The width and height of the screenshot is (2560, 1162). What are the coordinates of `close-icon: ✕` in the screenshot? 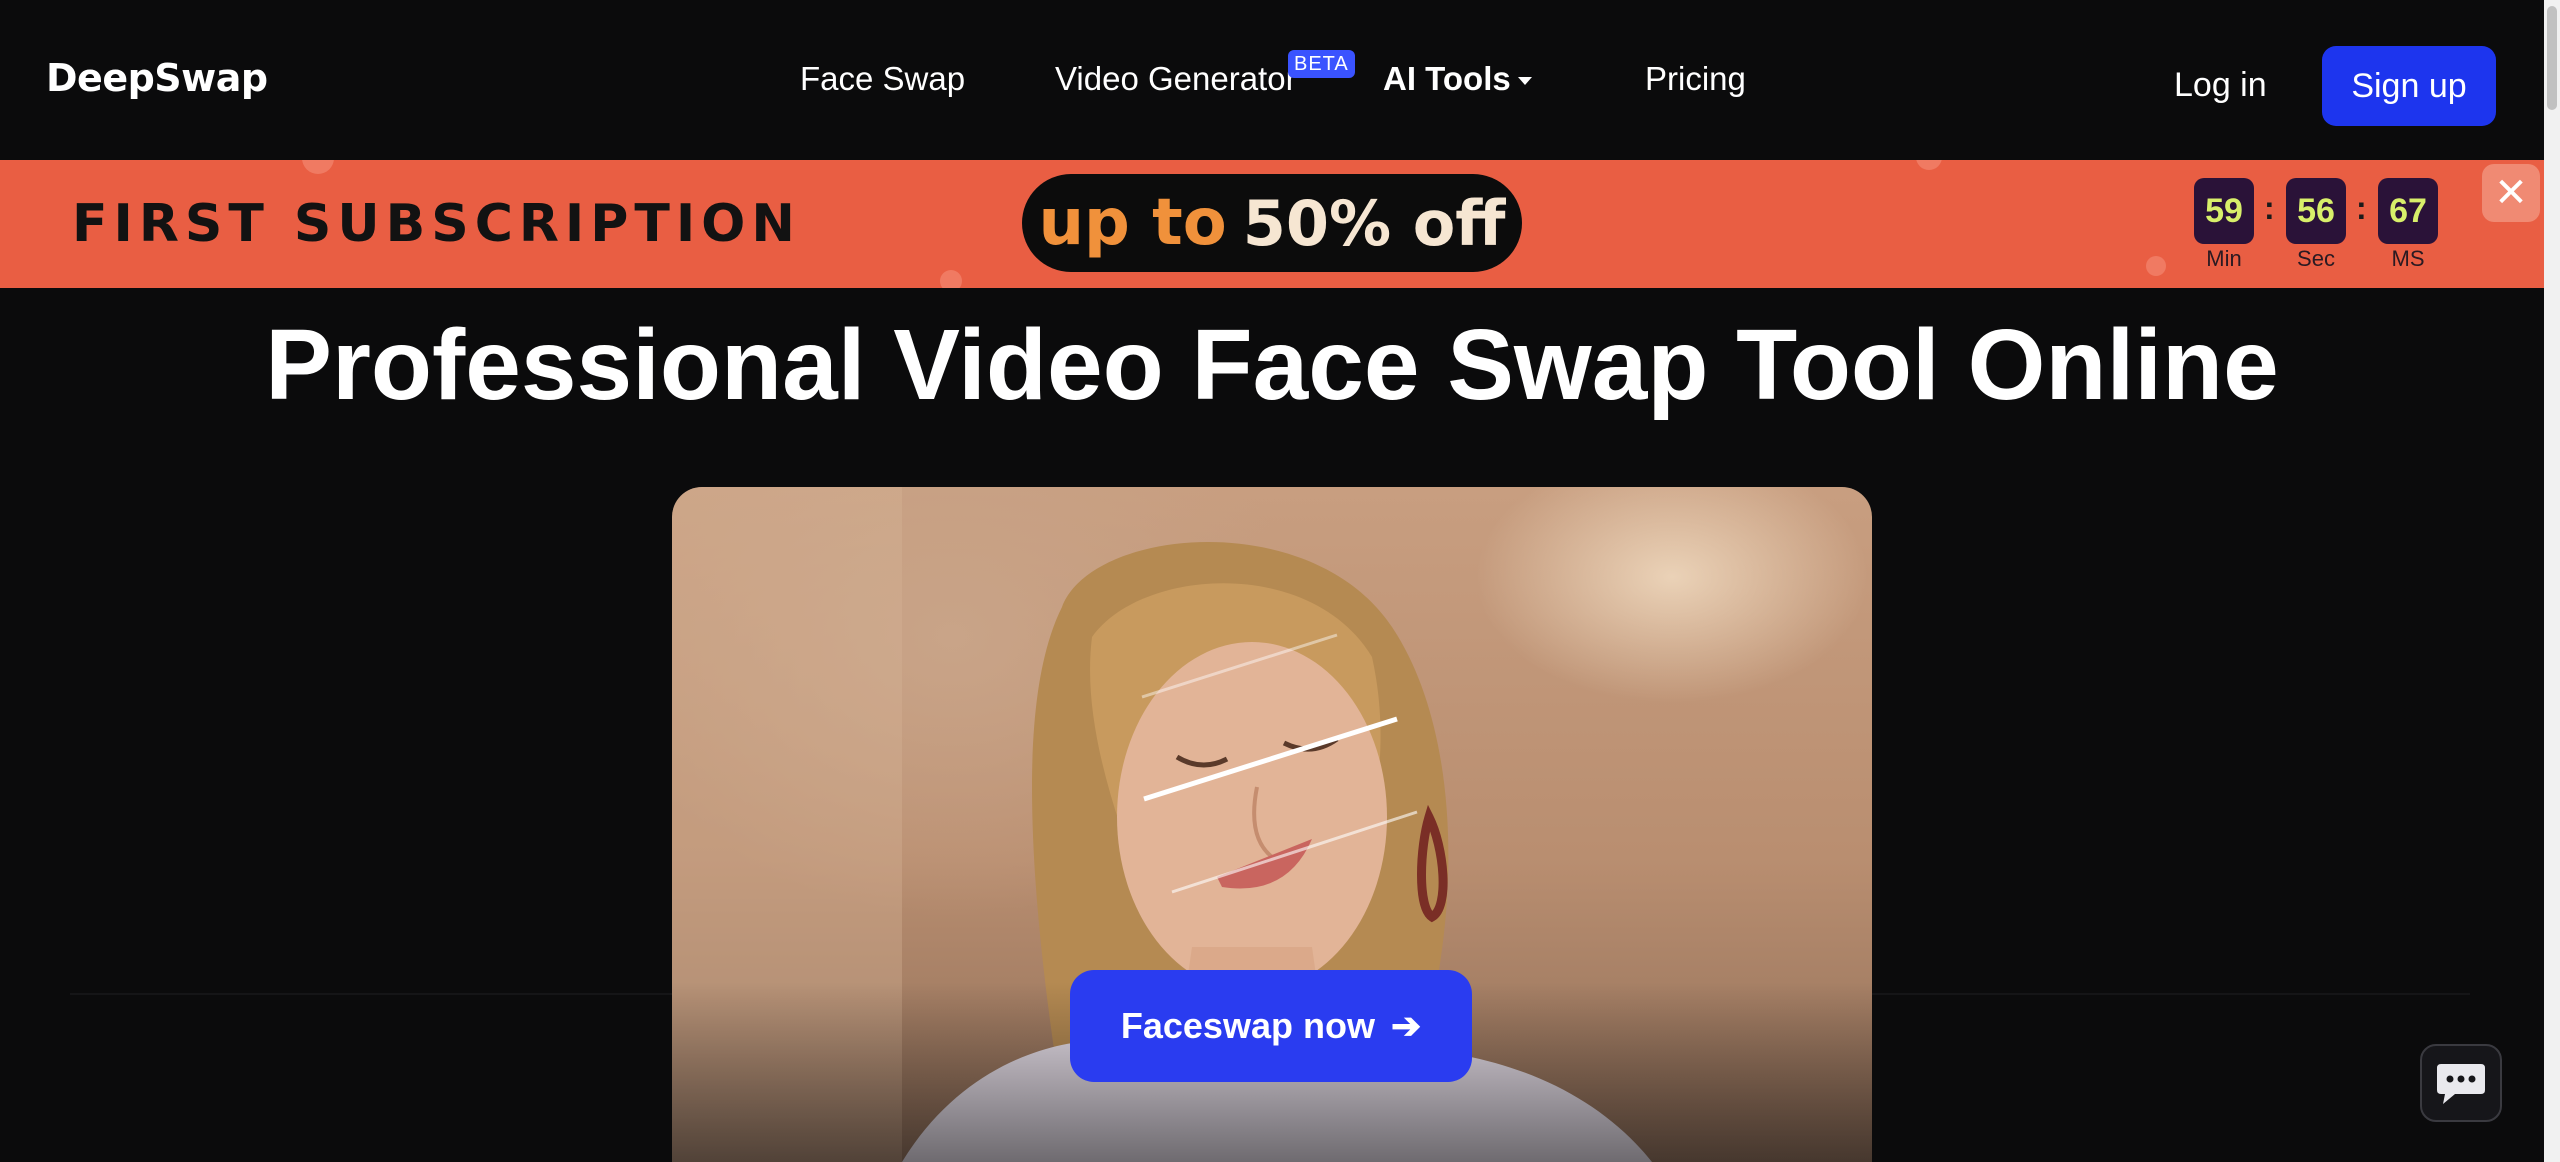 It's located at (2511, 193).